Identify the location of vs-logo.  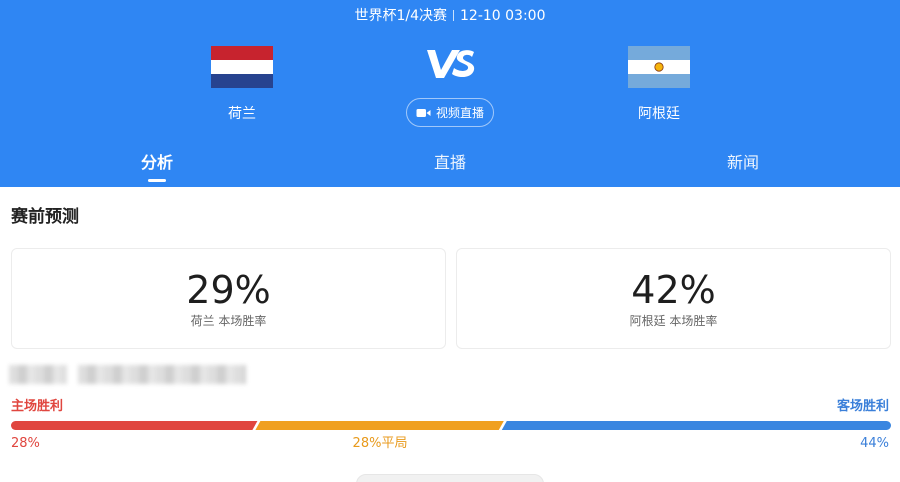
(451, 64).